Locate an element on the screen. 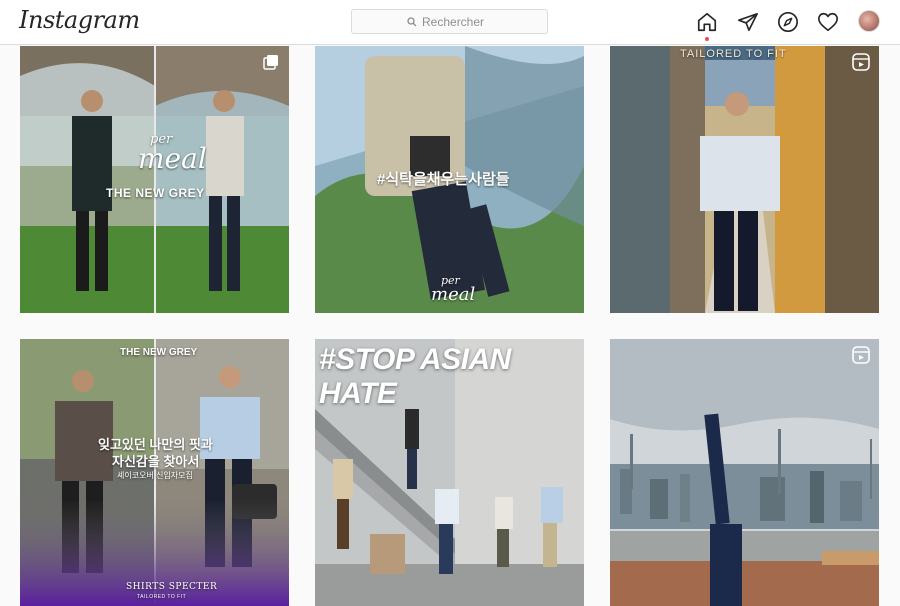 This screenshot has height=606, width=900. brand-logo-text: SHIRTS SPECTER is located at coordinates (172, 587).